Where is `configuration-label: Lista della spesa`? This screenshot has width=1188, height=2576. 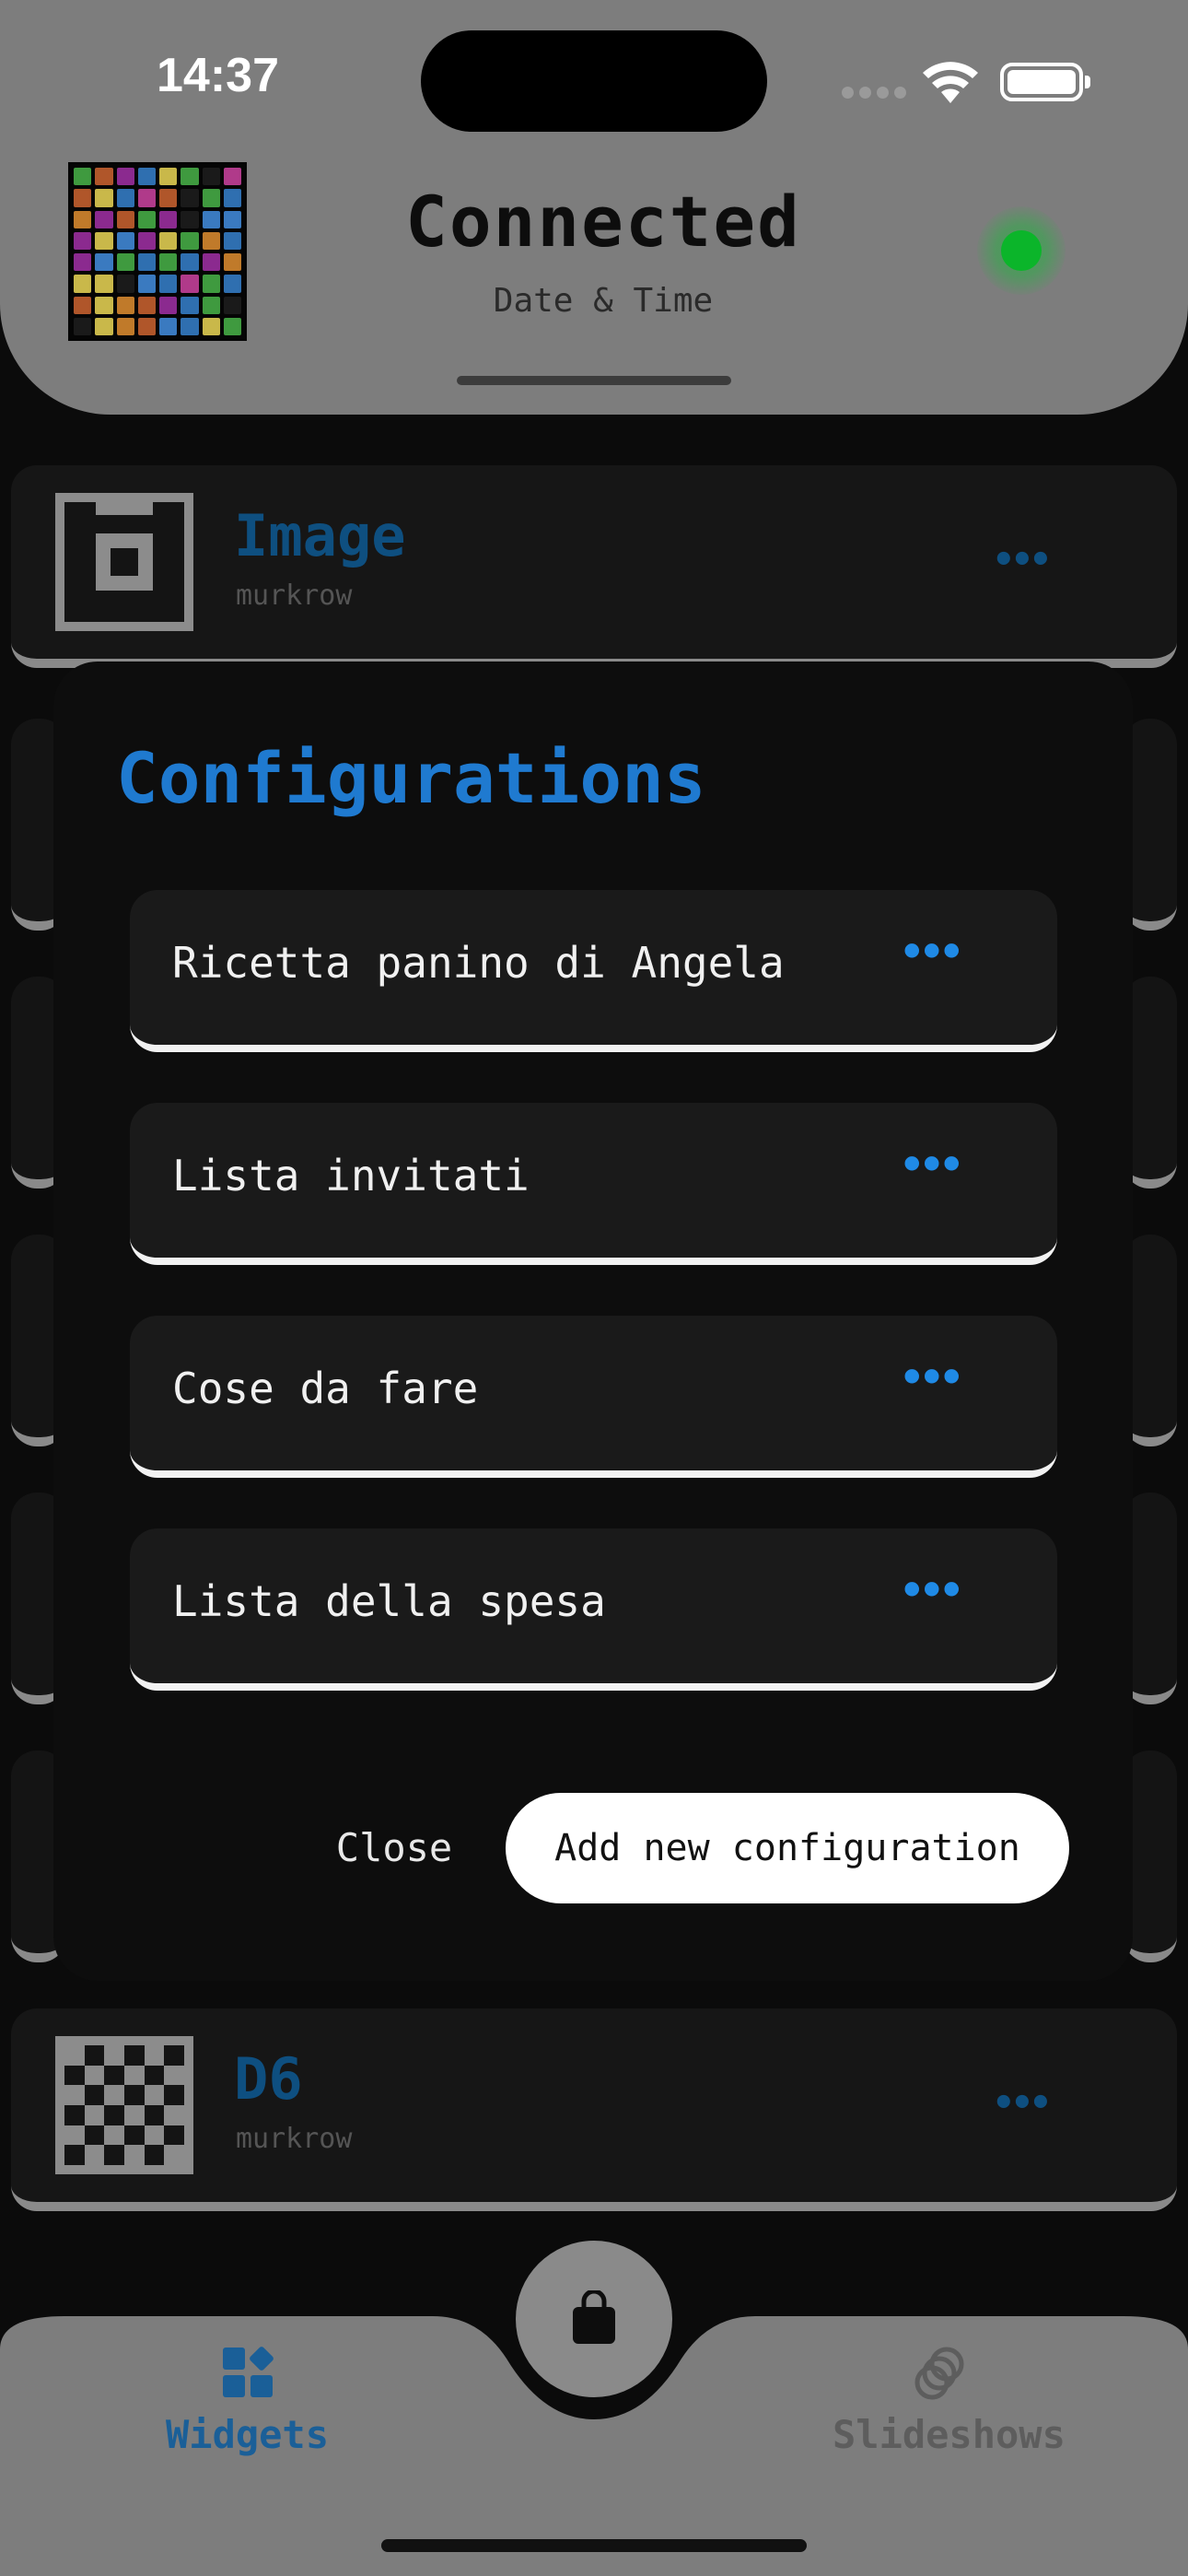 configuration-label: Lista della spesa is located at coordinates (389, 1601).